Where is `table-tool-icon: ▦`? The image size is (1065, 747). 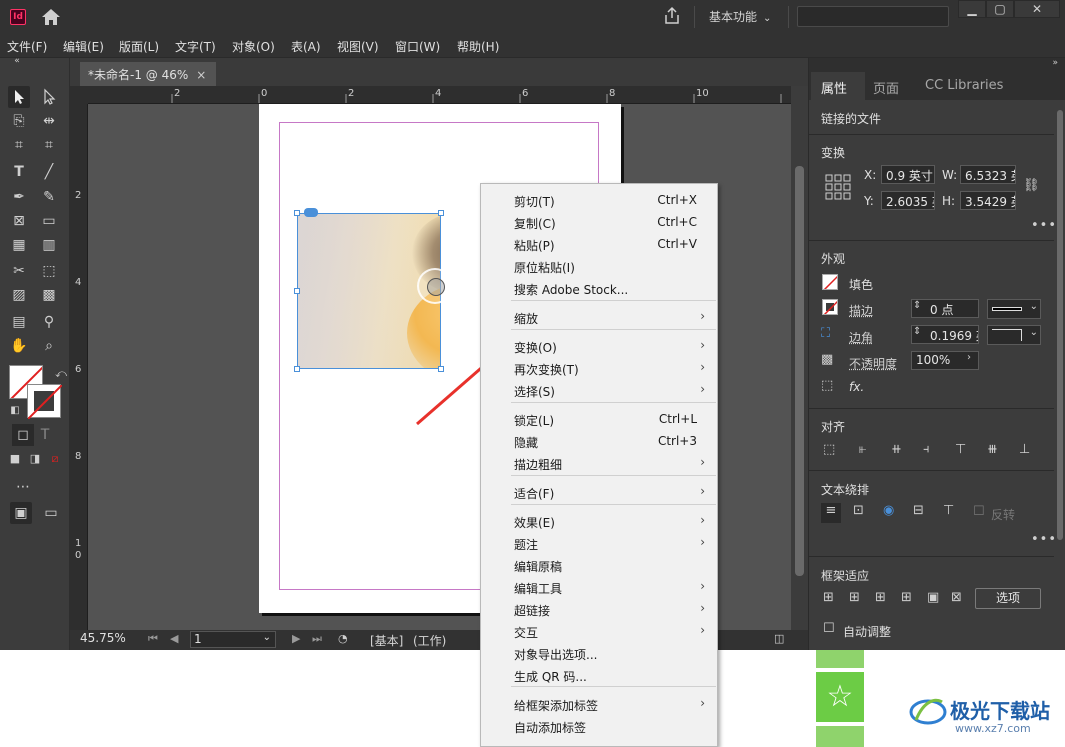
table-tool-icon: ▦ is located at coordinates (19, 245).